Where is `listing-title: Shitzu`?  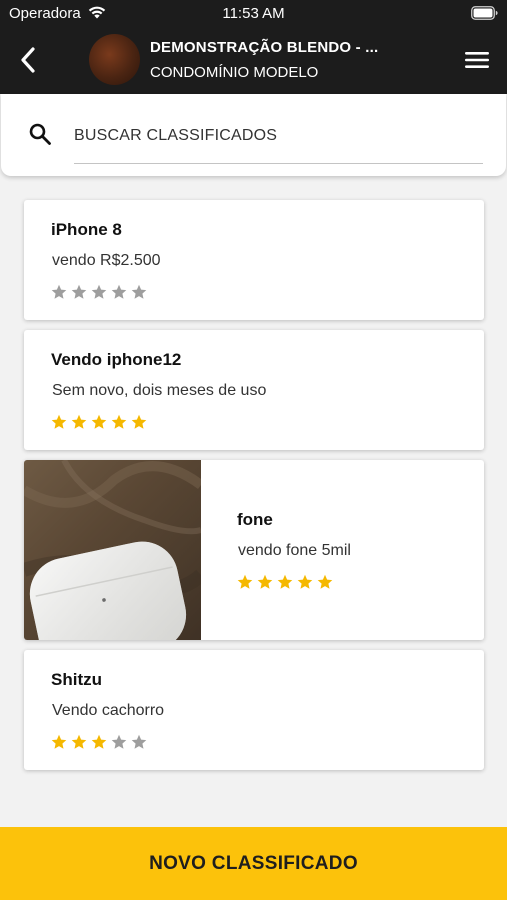 listing-title: Shitzu is located at coordinates (76, 679).